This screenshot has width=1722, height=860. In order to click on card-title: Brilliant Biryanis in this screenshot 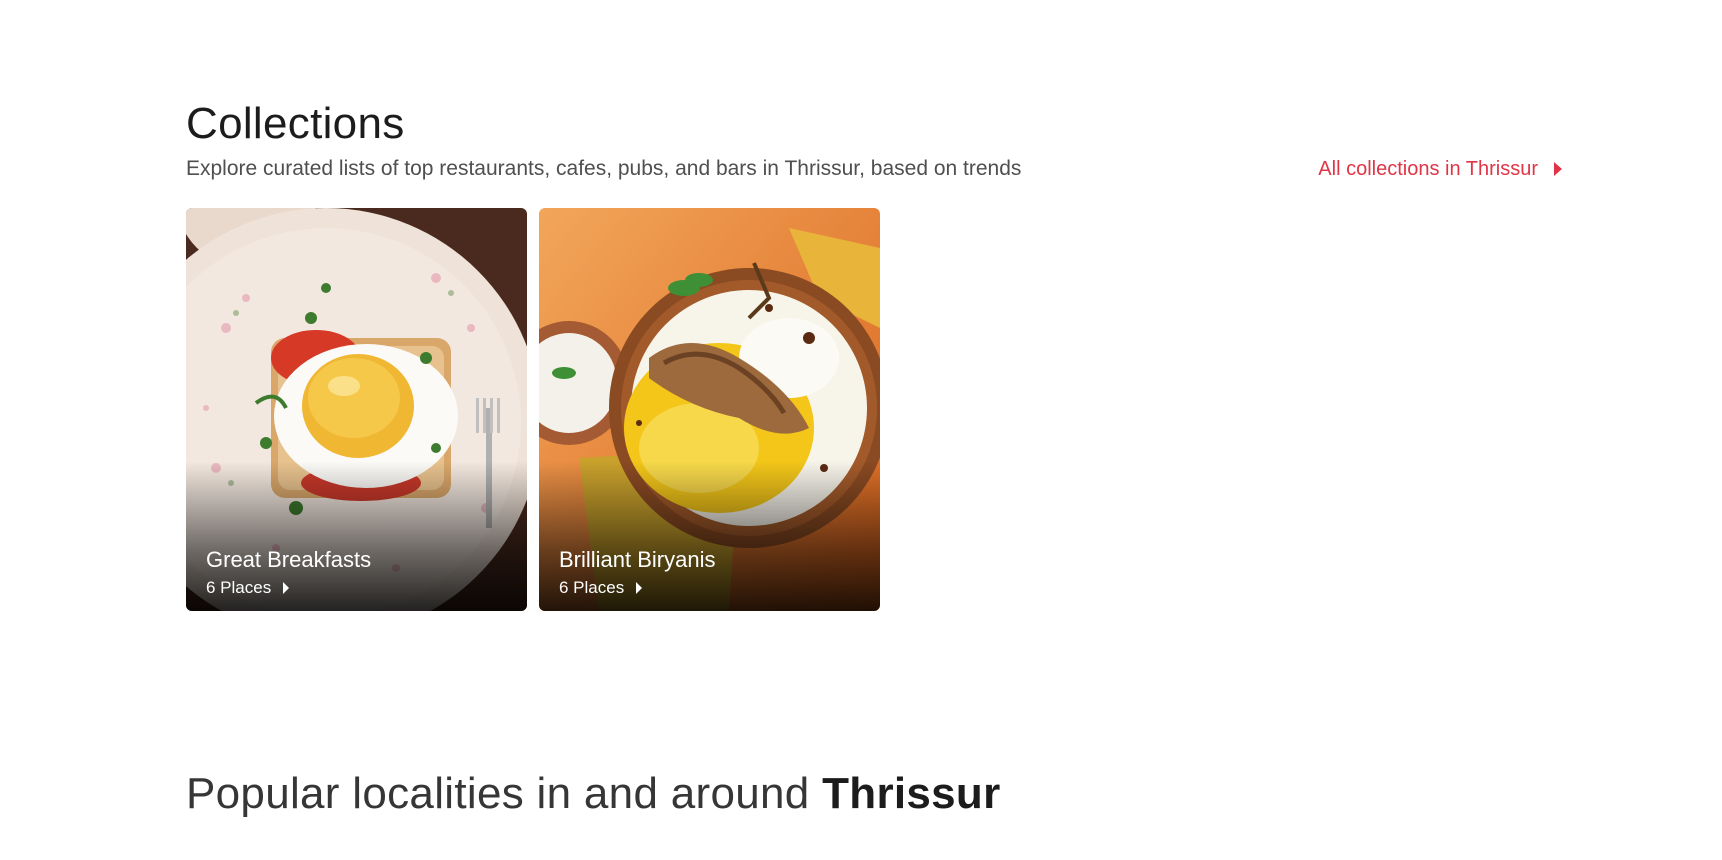, I will do `click(637, 559)`.